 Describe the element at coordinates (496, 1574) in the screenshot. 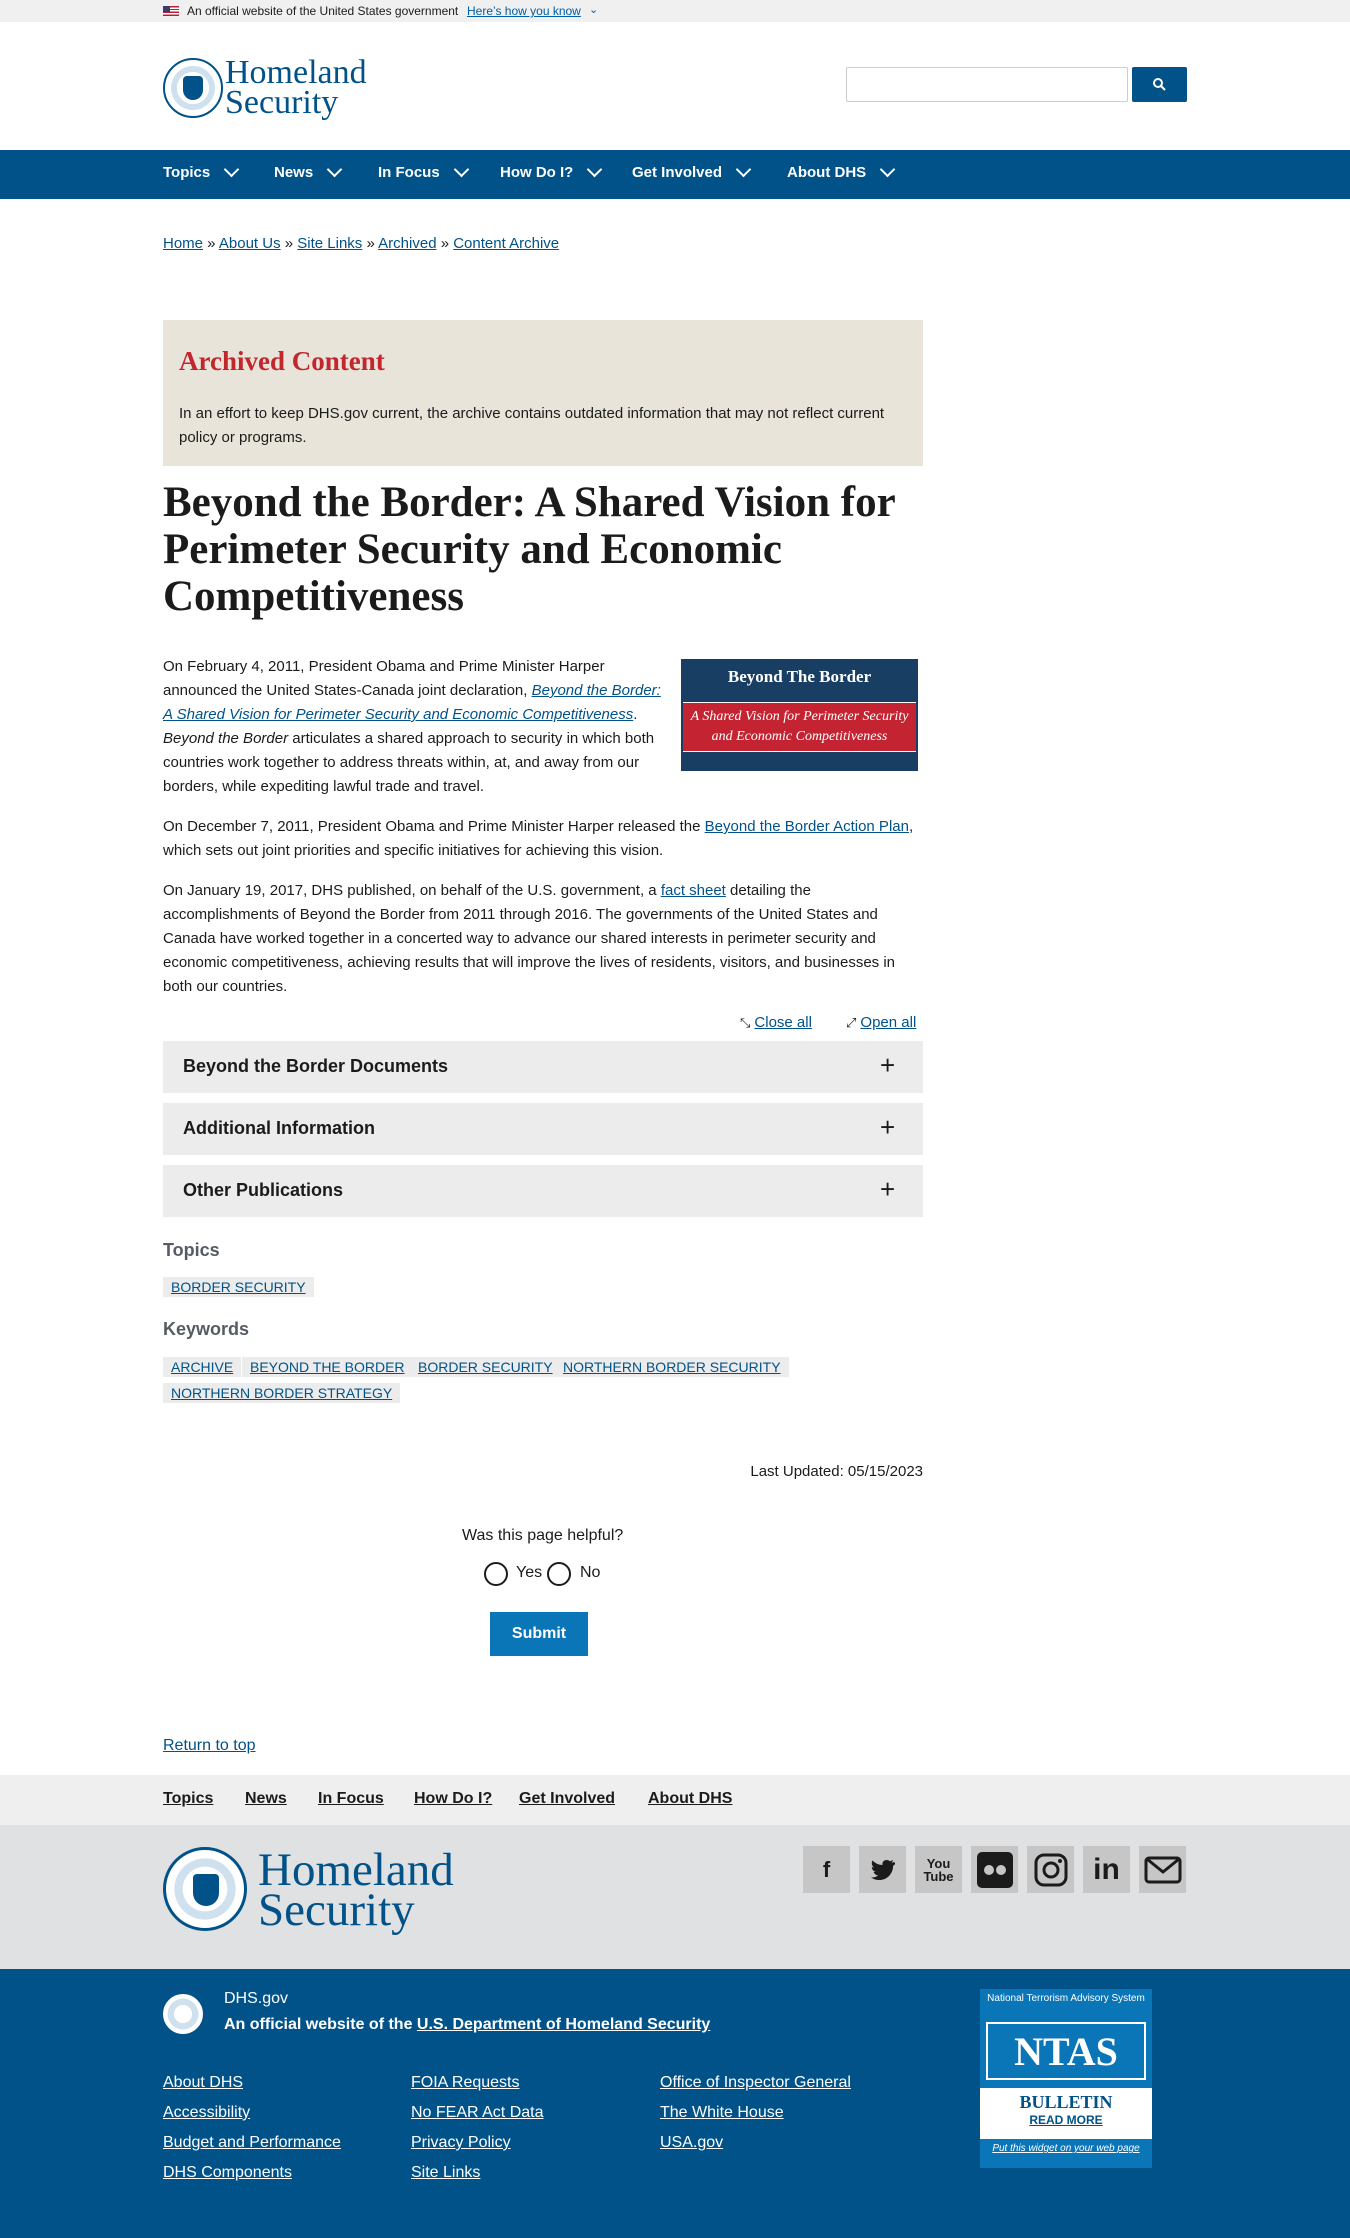

I see `yes-radio` at that location.